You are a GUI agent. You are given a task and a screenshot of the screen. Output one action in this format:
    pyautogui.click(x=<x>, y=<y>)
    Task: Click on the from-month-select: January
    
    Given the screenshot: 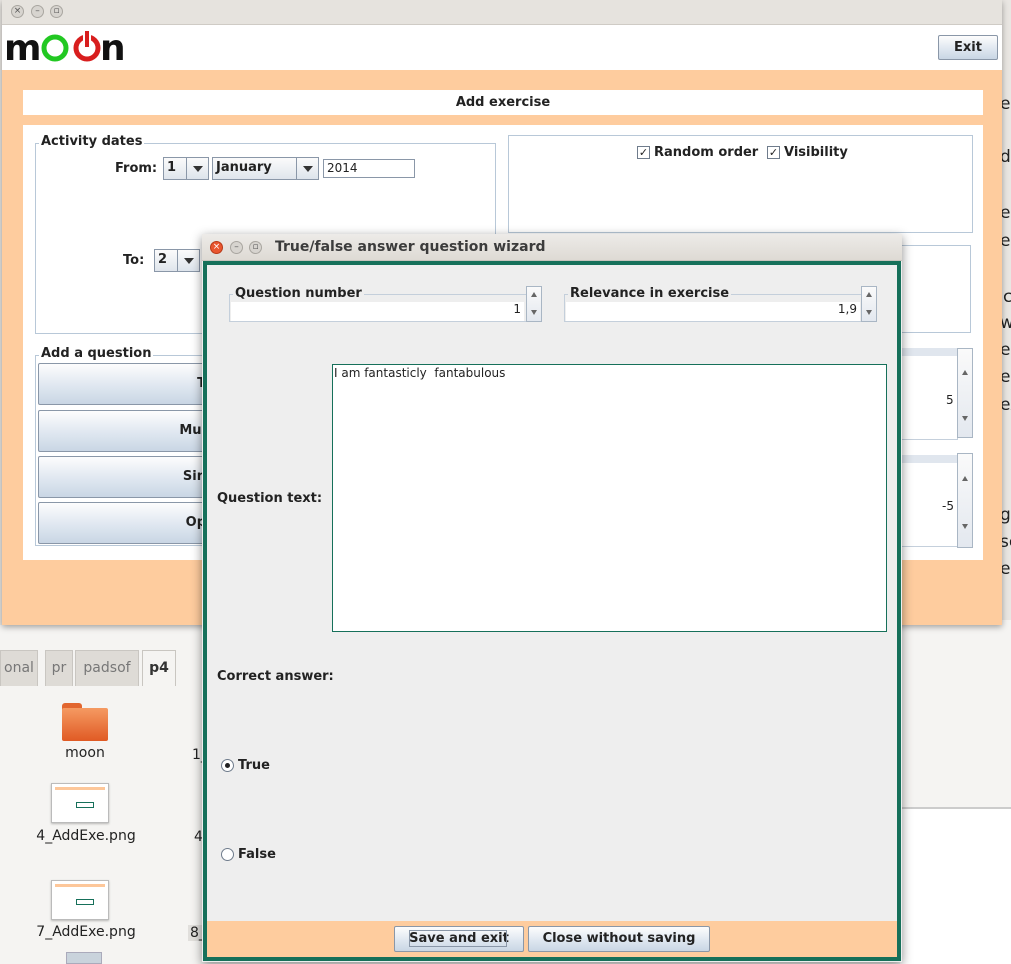 What is the action you would take?
    pyautogui.click(x=265, y=168)
    